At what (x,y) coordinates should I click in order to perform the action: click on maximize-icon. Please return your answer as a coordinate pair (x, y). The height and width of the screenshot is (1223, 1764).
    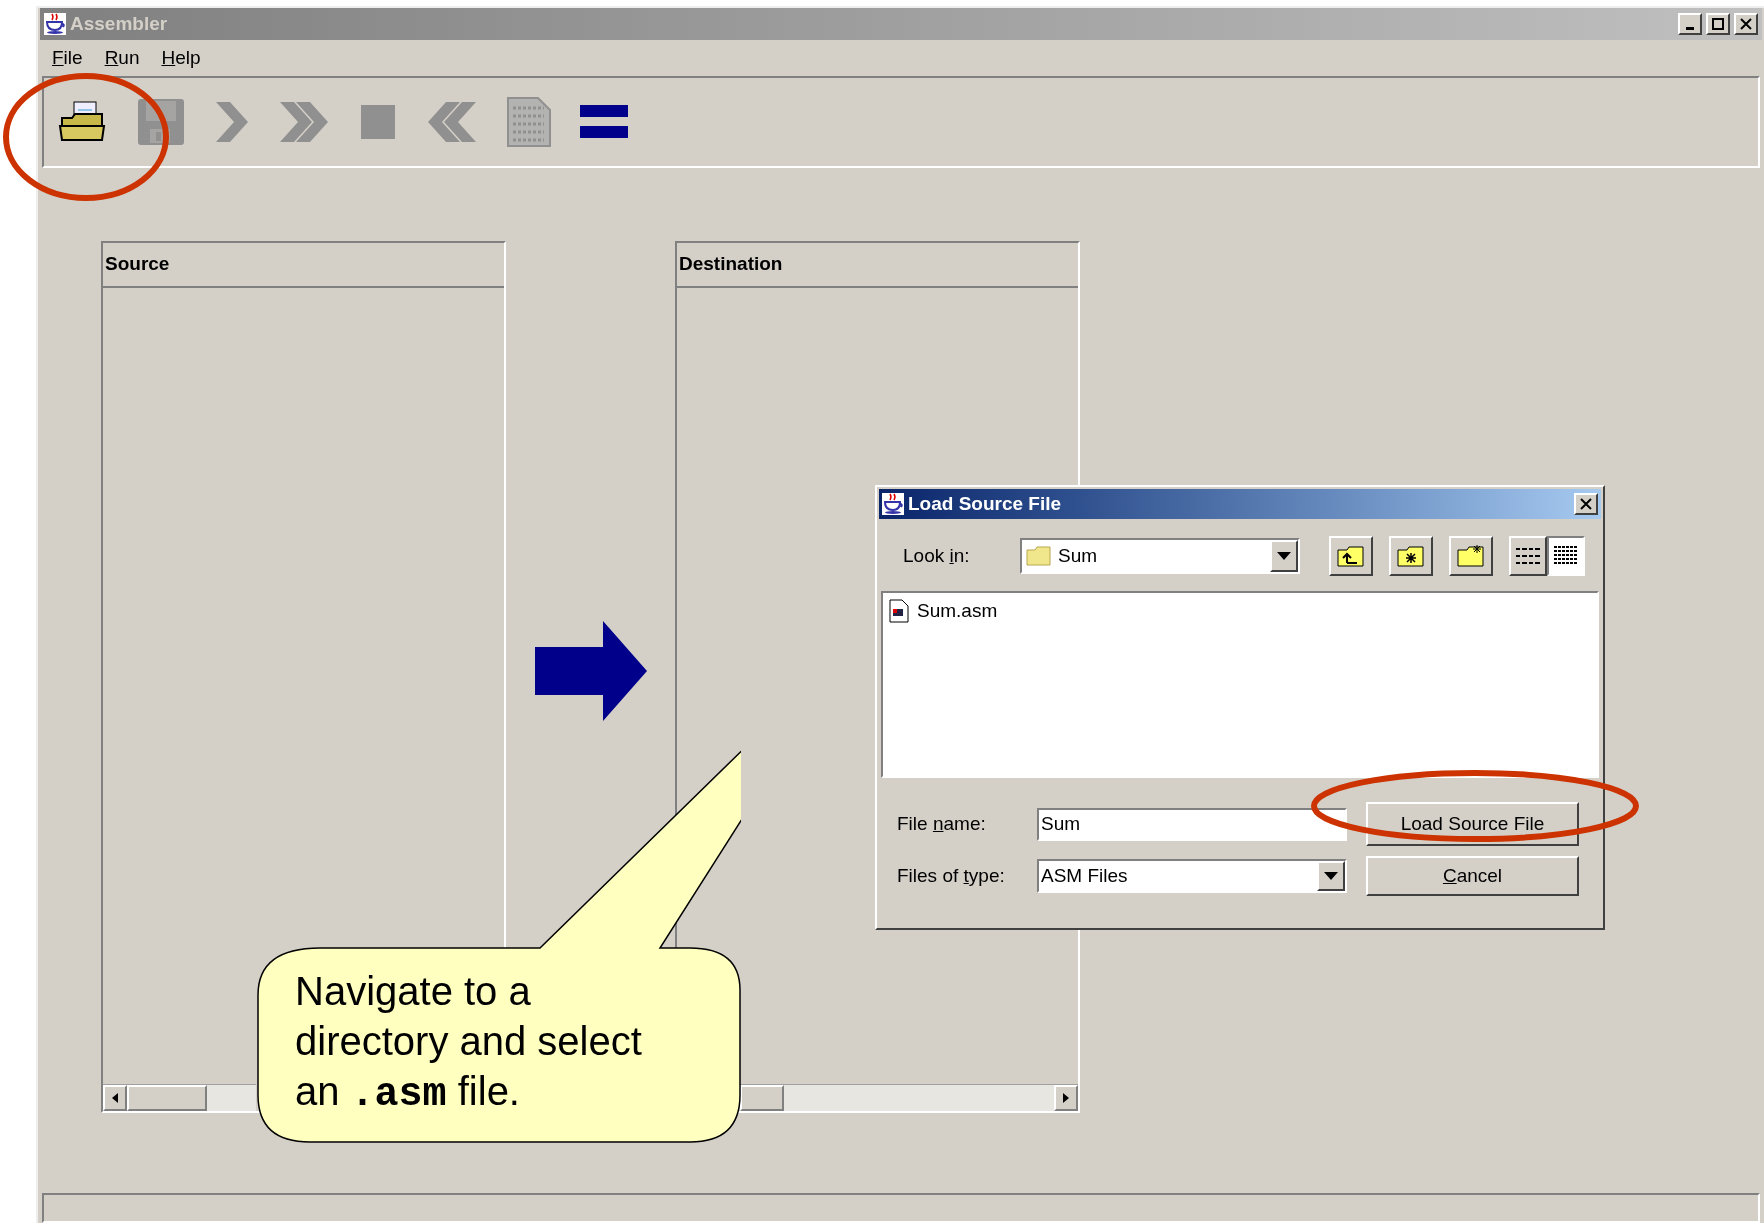
    Looking at the image, I should click on (1718, 24).